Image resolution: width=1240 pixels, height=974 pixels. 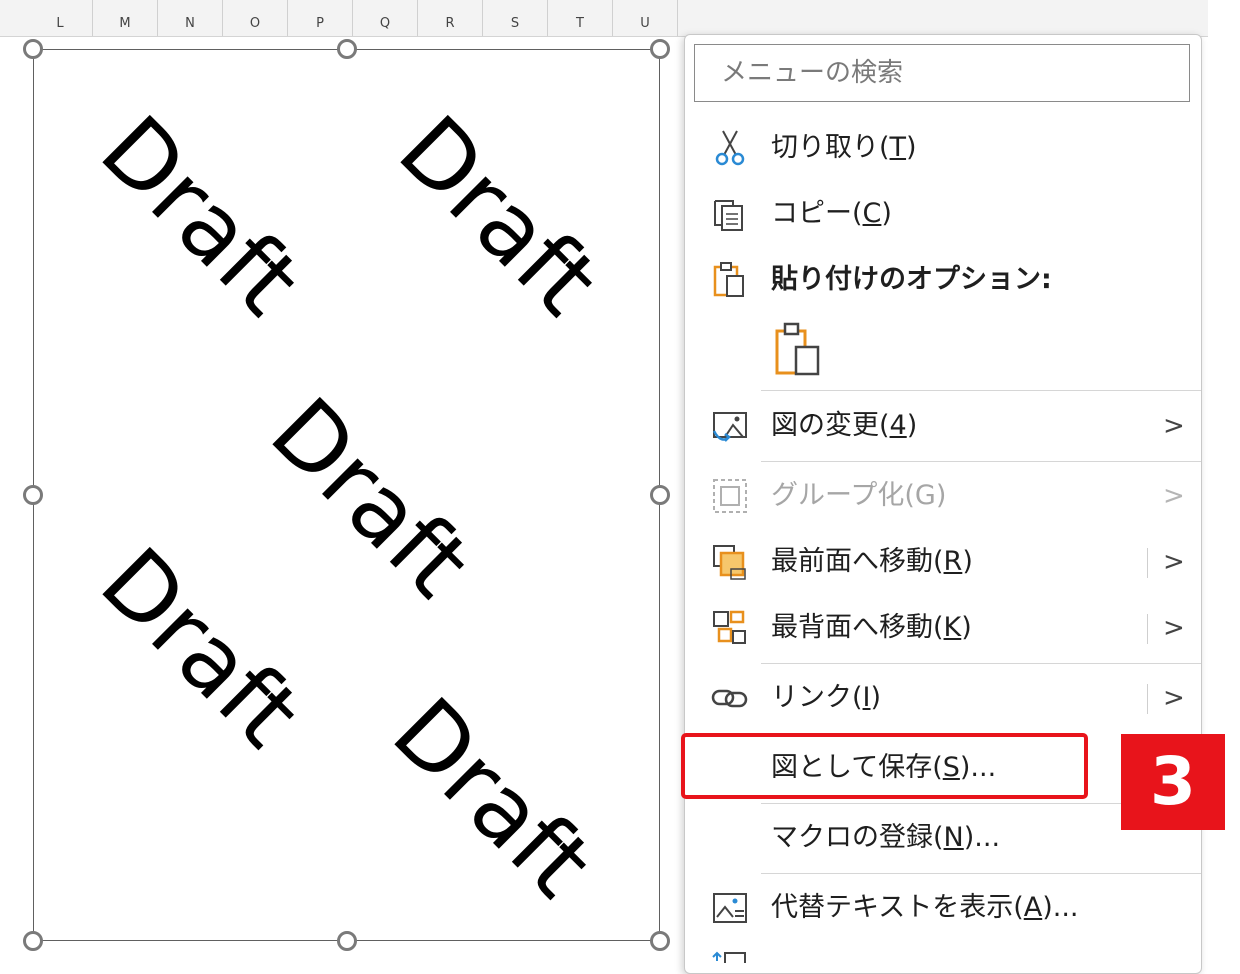 I want to click on column-label: N, so click(x=190, y=23).